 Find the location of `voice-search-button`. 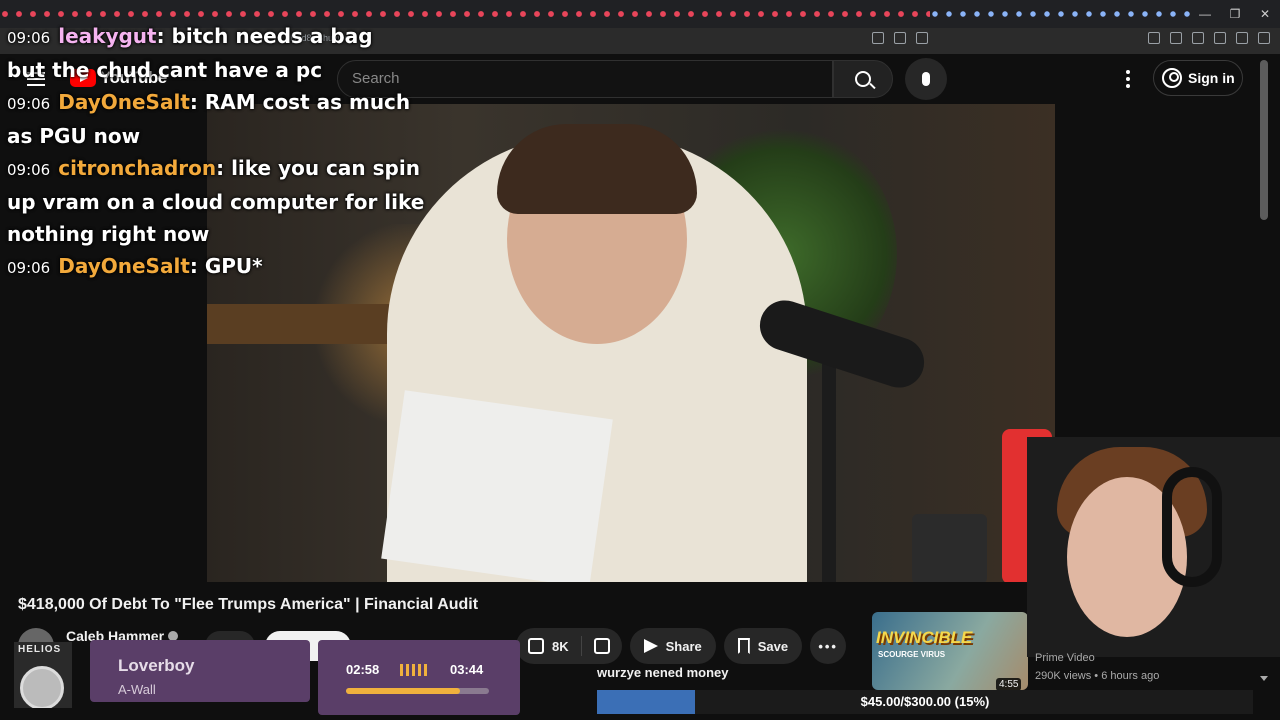

voice-search-button is located at coordinates (926, 79).